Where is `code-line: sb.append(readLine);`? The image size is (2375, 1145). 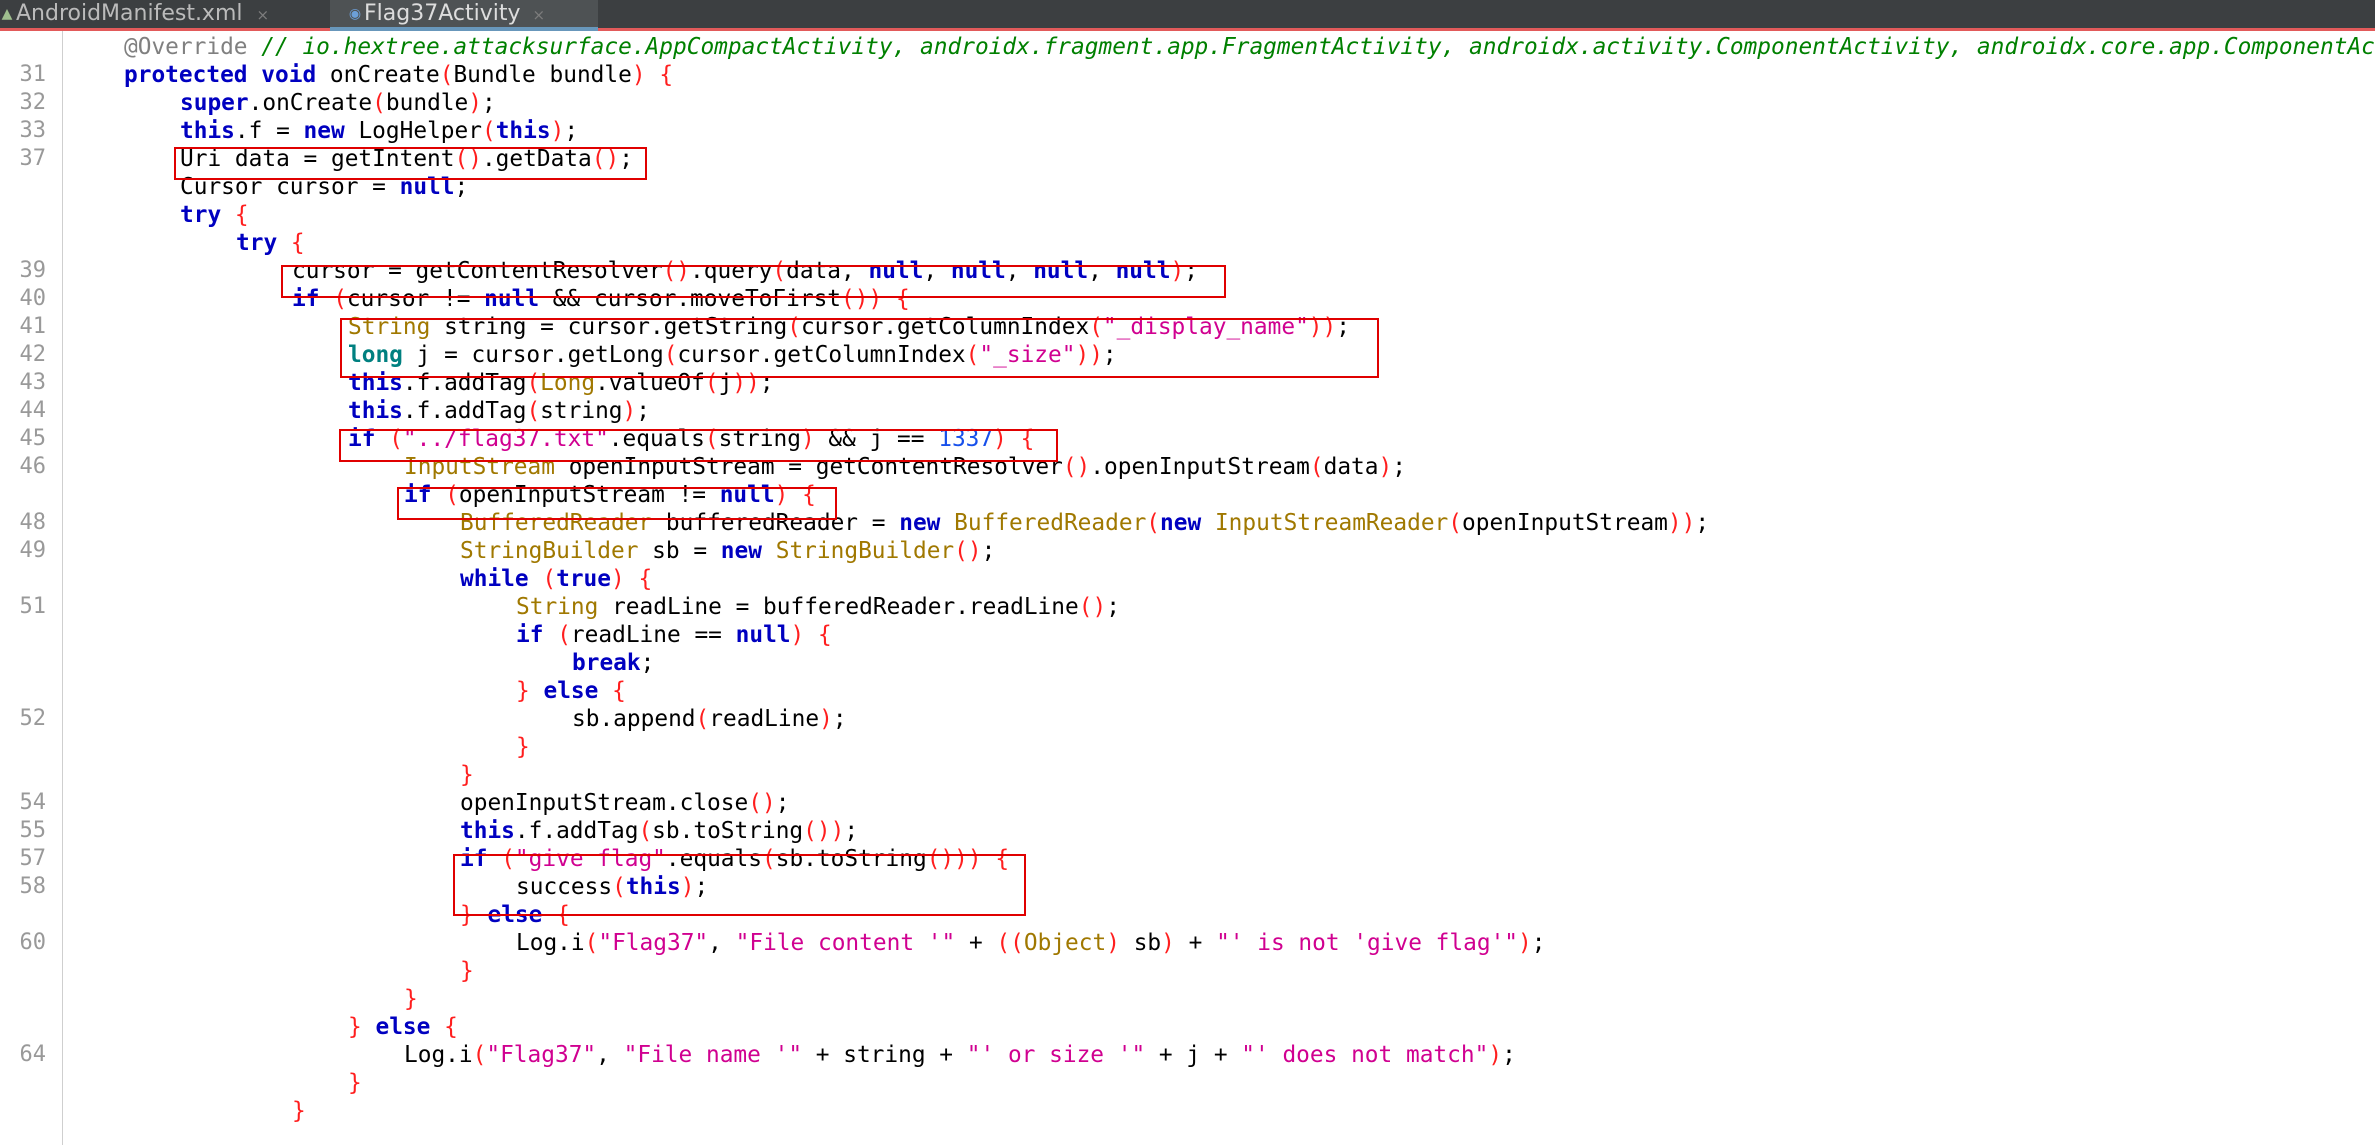
code-line: sb.append(readLine); is located at coordinates (709, 719).